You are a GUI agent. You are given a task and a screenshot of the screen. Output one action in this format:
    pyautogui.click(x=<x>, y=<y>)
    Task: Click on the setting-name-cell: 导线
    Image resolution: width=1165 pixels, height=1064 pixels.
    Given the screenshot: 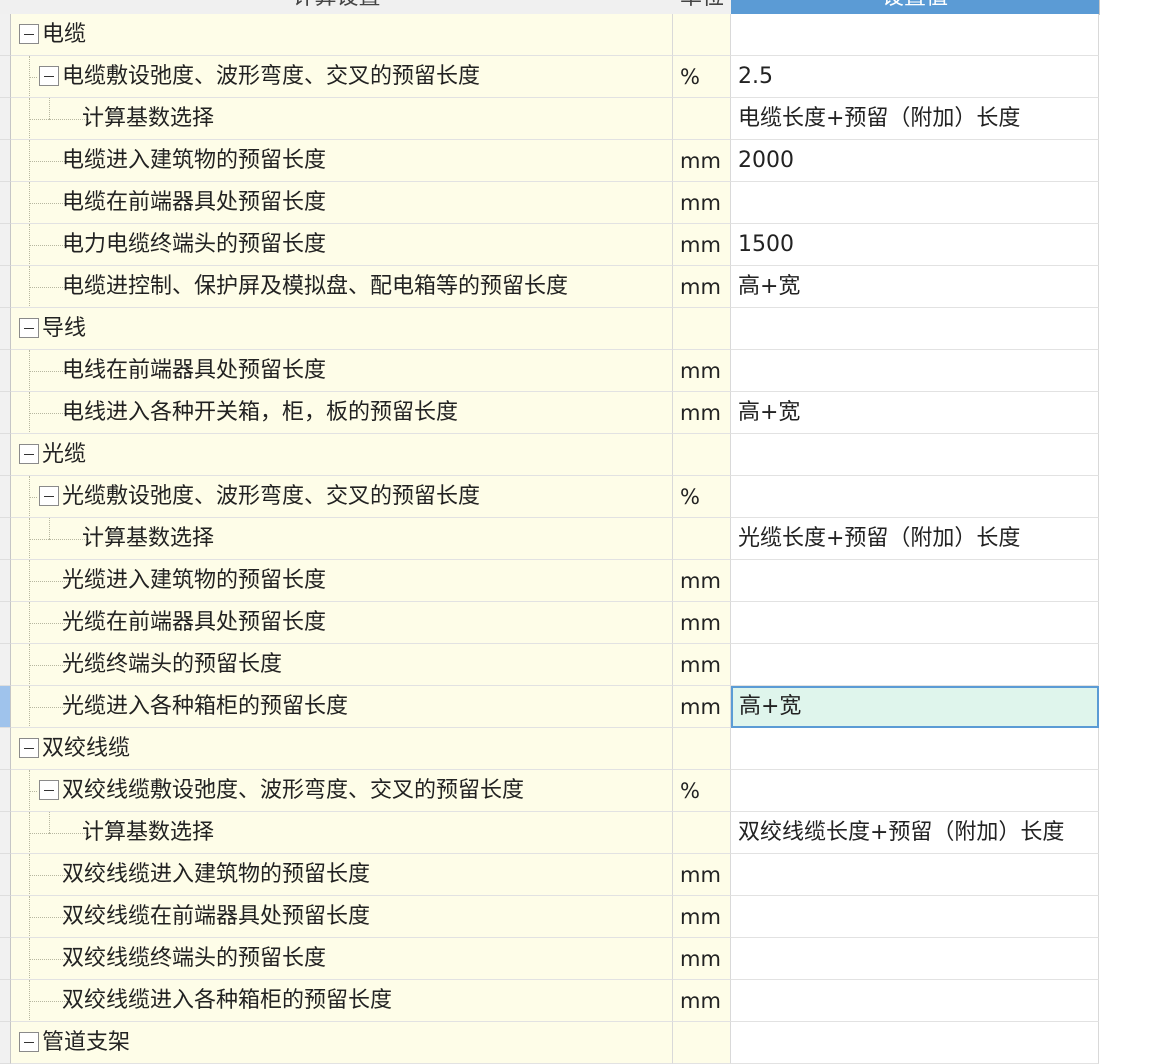 What is the action you would take?
    pyautogui.click(x=342, y=329)
    